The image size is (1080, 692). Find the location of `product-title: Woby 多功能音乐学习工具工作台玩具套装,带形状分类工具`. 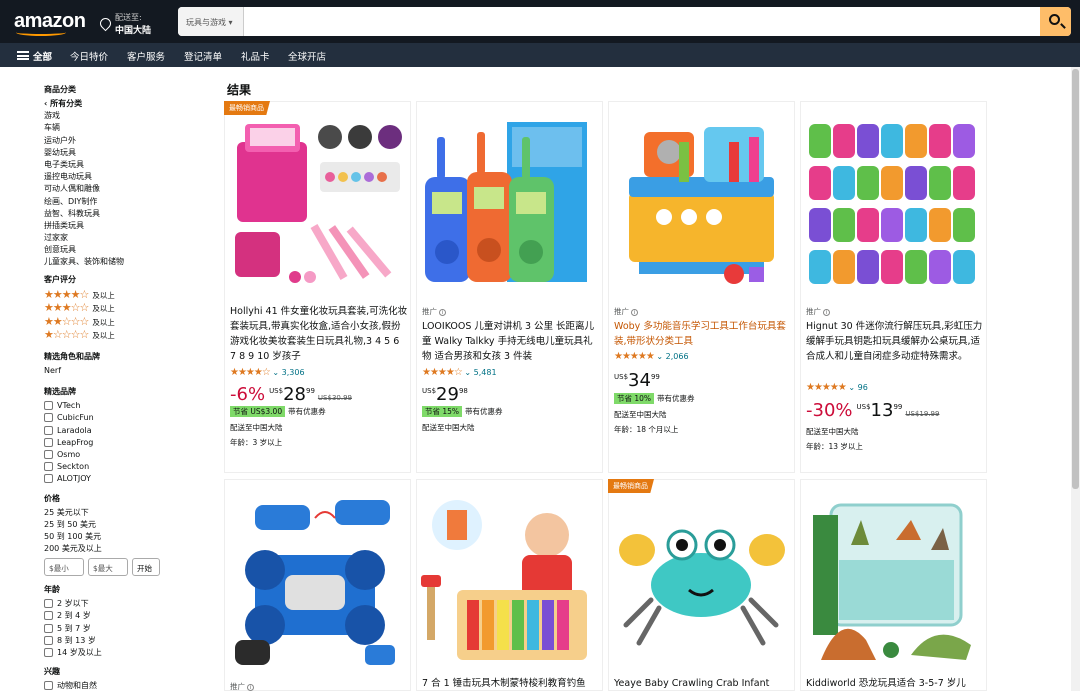

product-title: Woby 多功能音乐学习工具工作台玩具套装,带形状分类工具 is located at coordinates (703, 334).